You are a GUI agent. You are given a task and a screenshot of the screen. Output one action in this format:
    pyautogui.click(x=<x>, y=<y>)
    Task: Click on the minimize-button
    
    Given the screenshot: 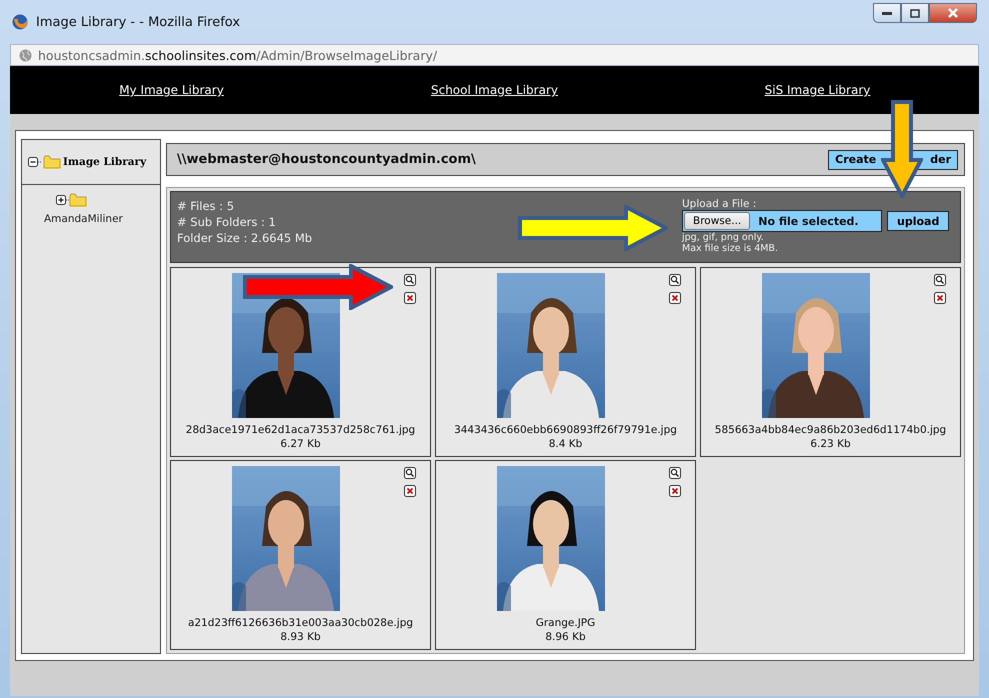 What is the action you would take?
    pyautogui.click(x=887, y=13)
    